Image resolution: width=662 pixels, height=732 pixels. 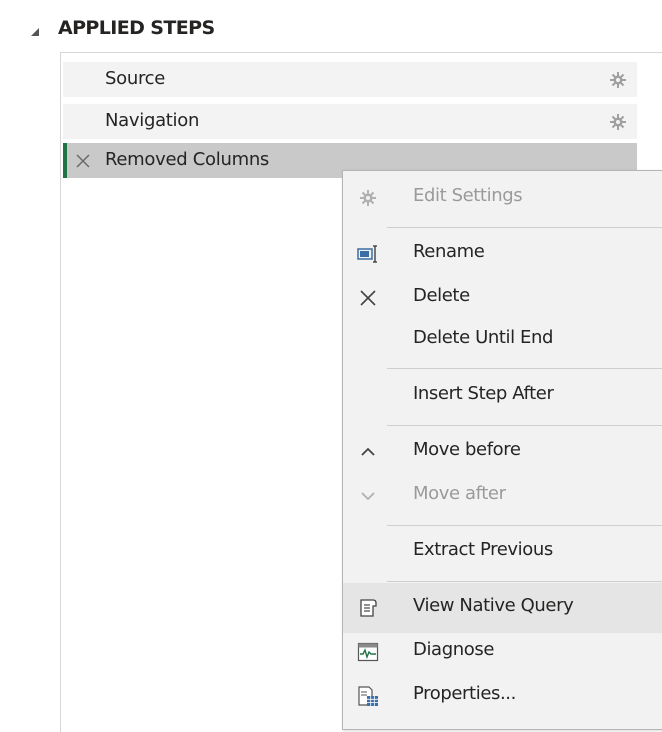 What do you see at coordinates (483, 393) in the screenshot?
I see `menu-label: Insert Step After` at bounding box center [483, 393].